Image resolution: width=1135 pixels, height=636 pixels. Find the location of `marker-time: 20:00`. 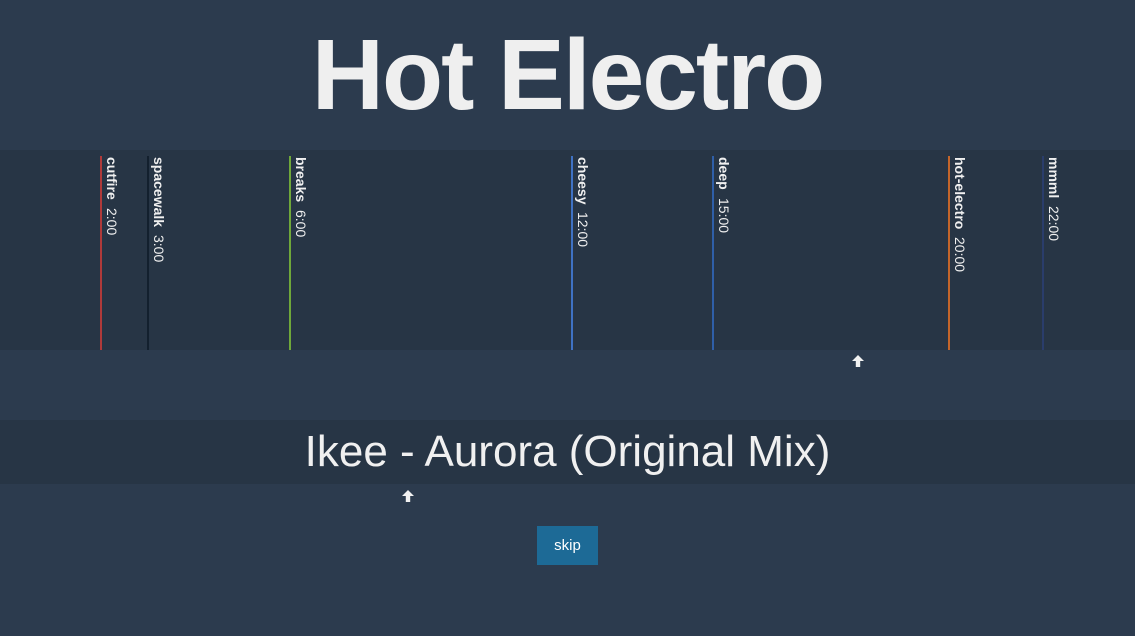

marker-time: 20:00 is located at coordinates (960, 255).